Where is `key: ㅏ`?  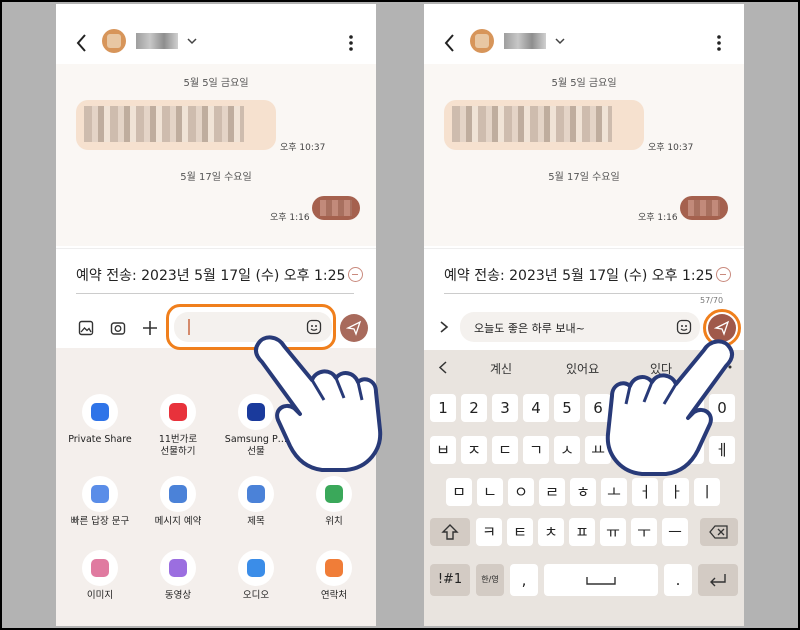 key: ㅏ is located at coordinates (676, 492).